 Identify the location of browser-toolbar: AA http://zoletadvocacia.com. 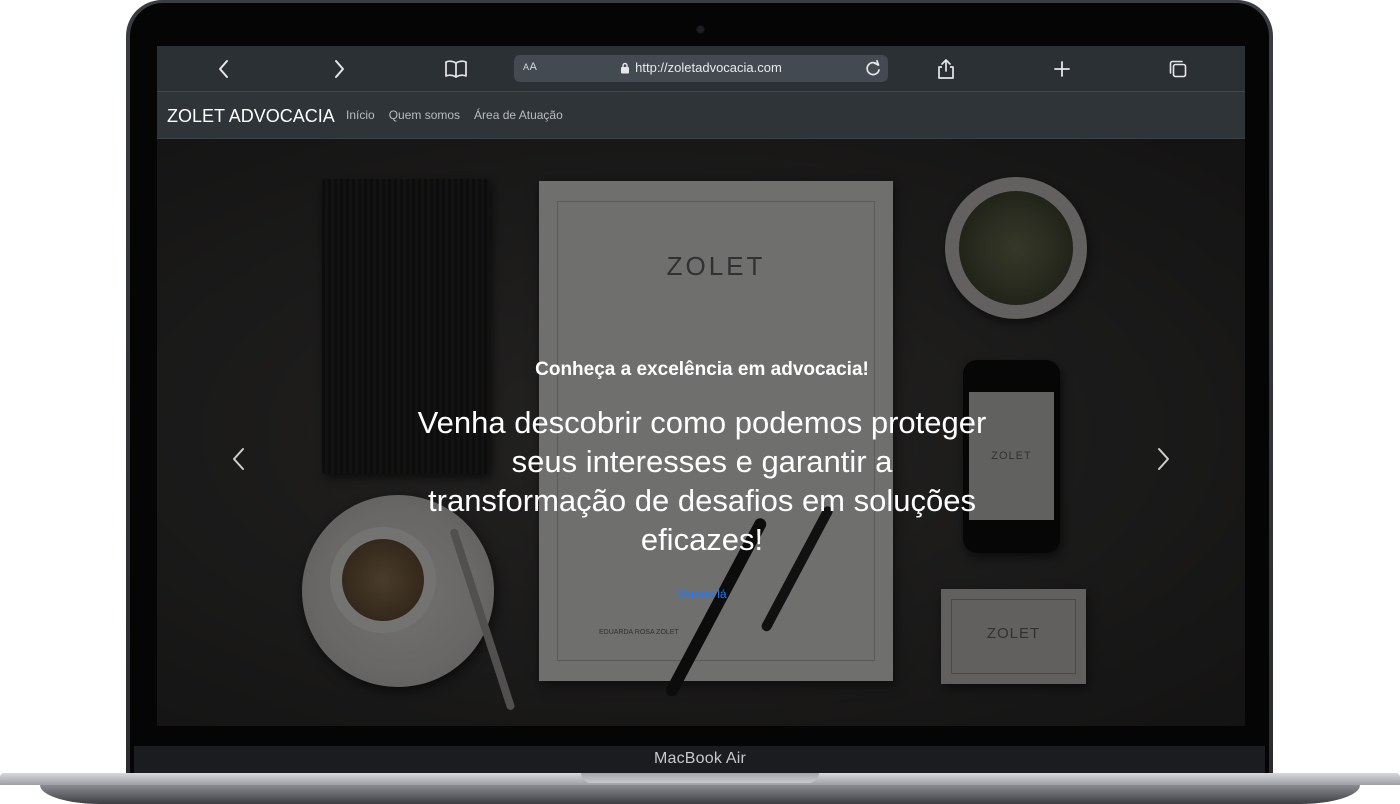
(701, 69).